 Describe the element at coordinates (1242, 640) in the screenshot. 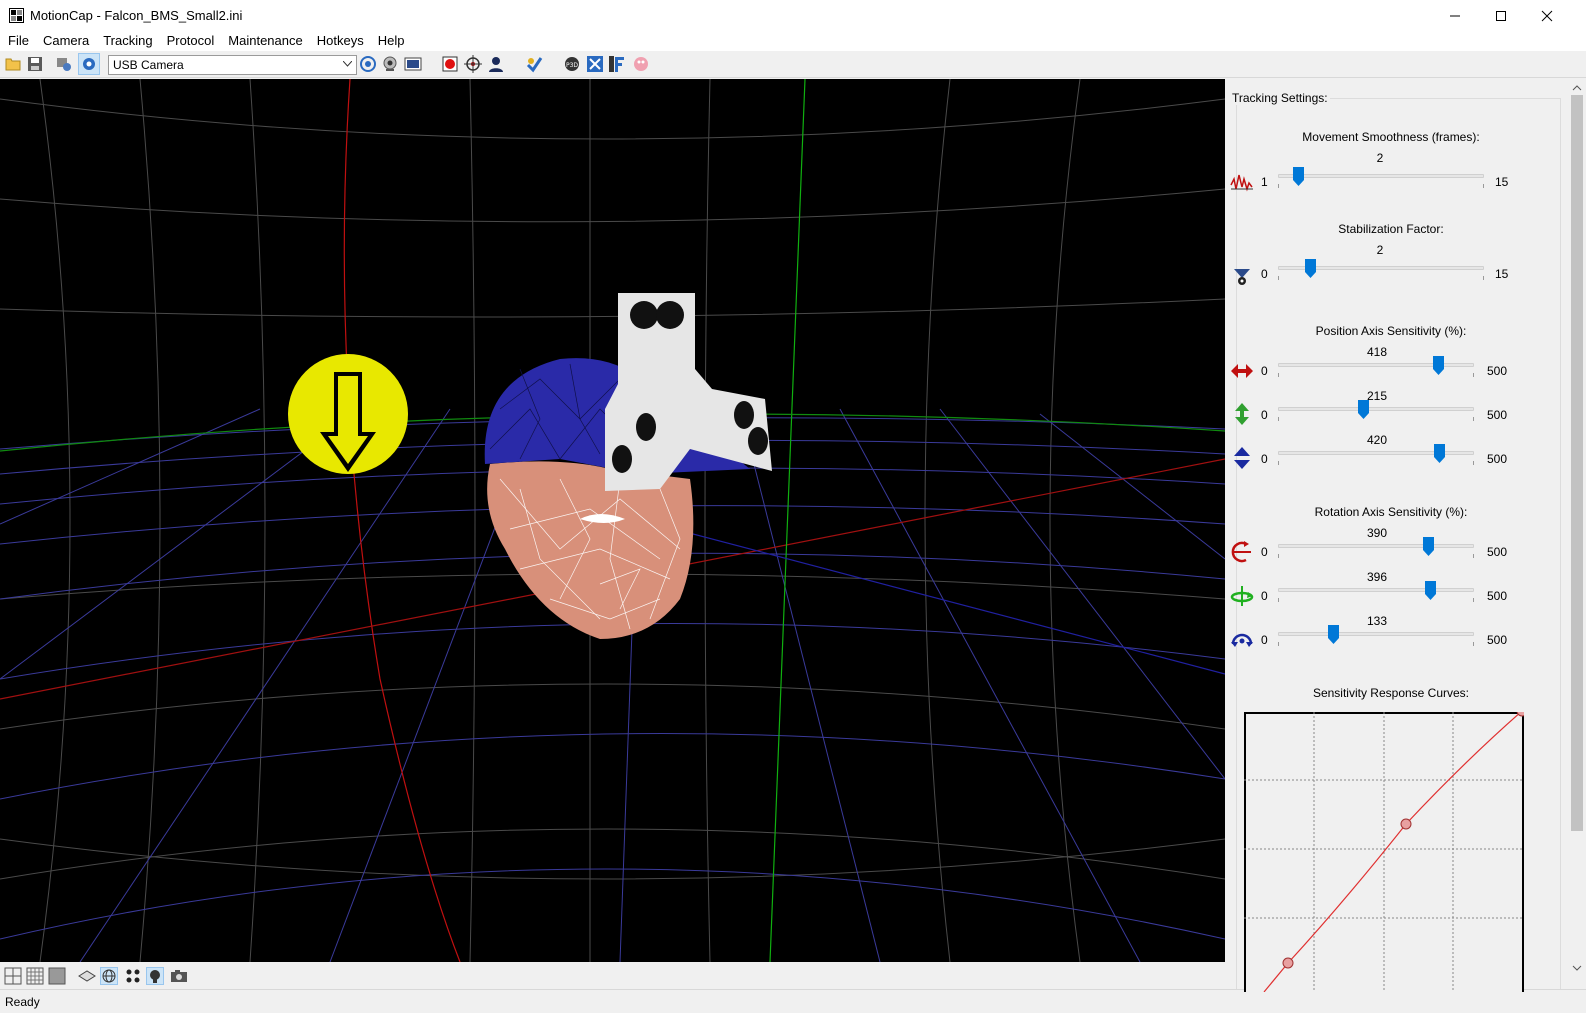

I see `roll-rotation-icon` at that location.